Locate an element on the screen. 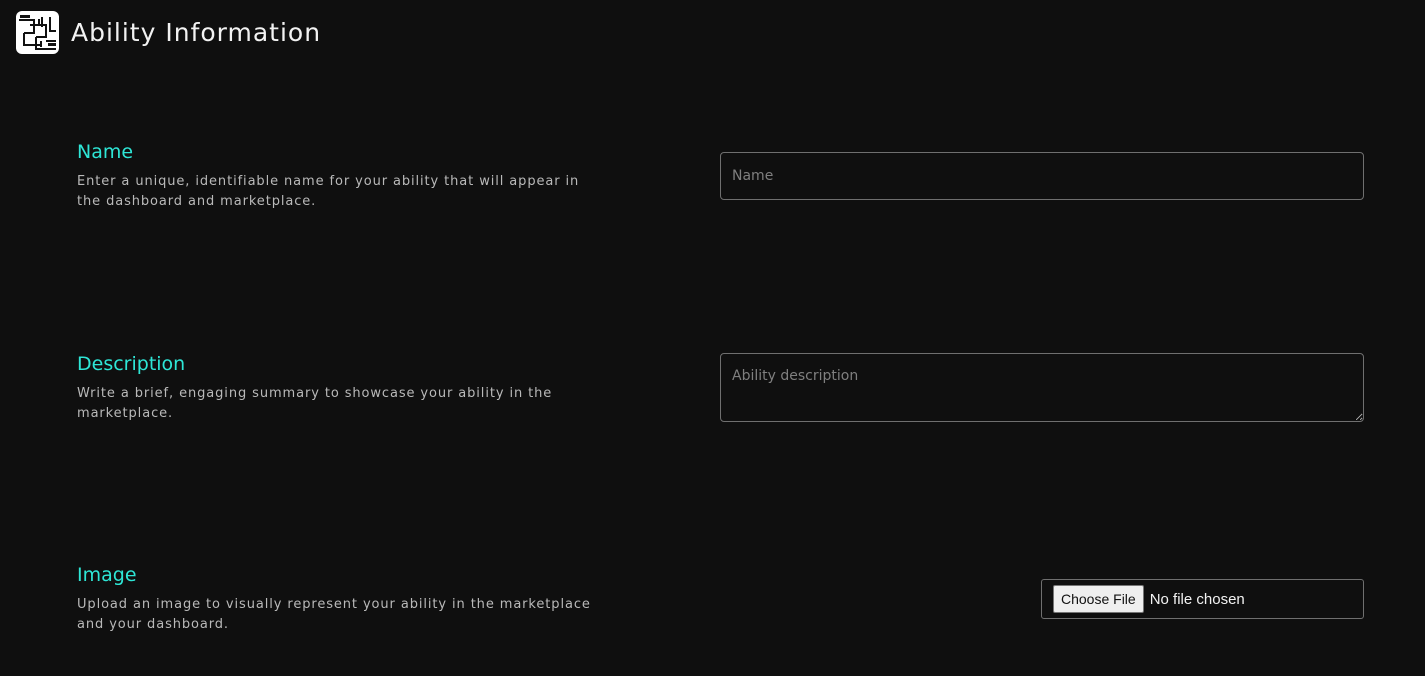 The image size is (1425, 676). page-header: Ability Information is located at coordinates (168, 32).